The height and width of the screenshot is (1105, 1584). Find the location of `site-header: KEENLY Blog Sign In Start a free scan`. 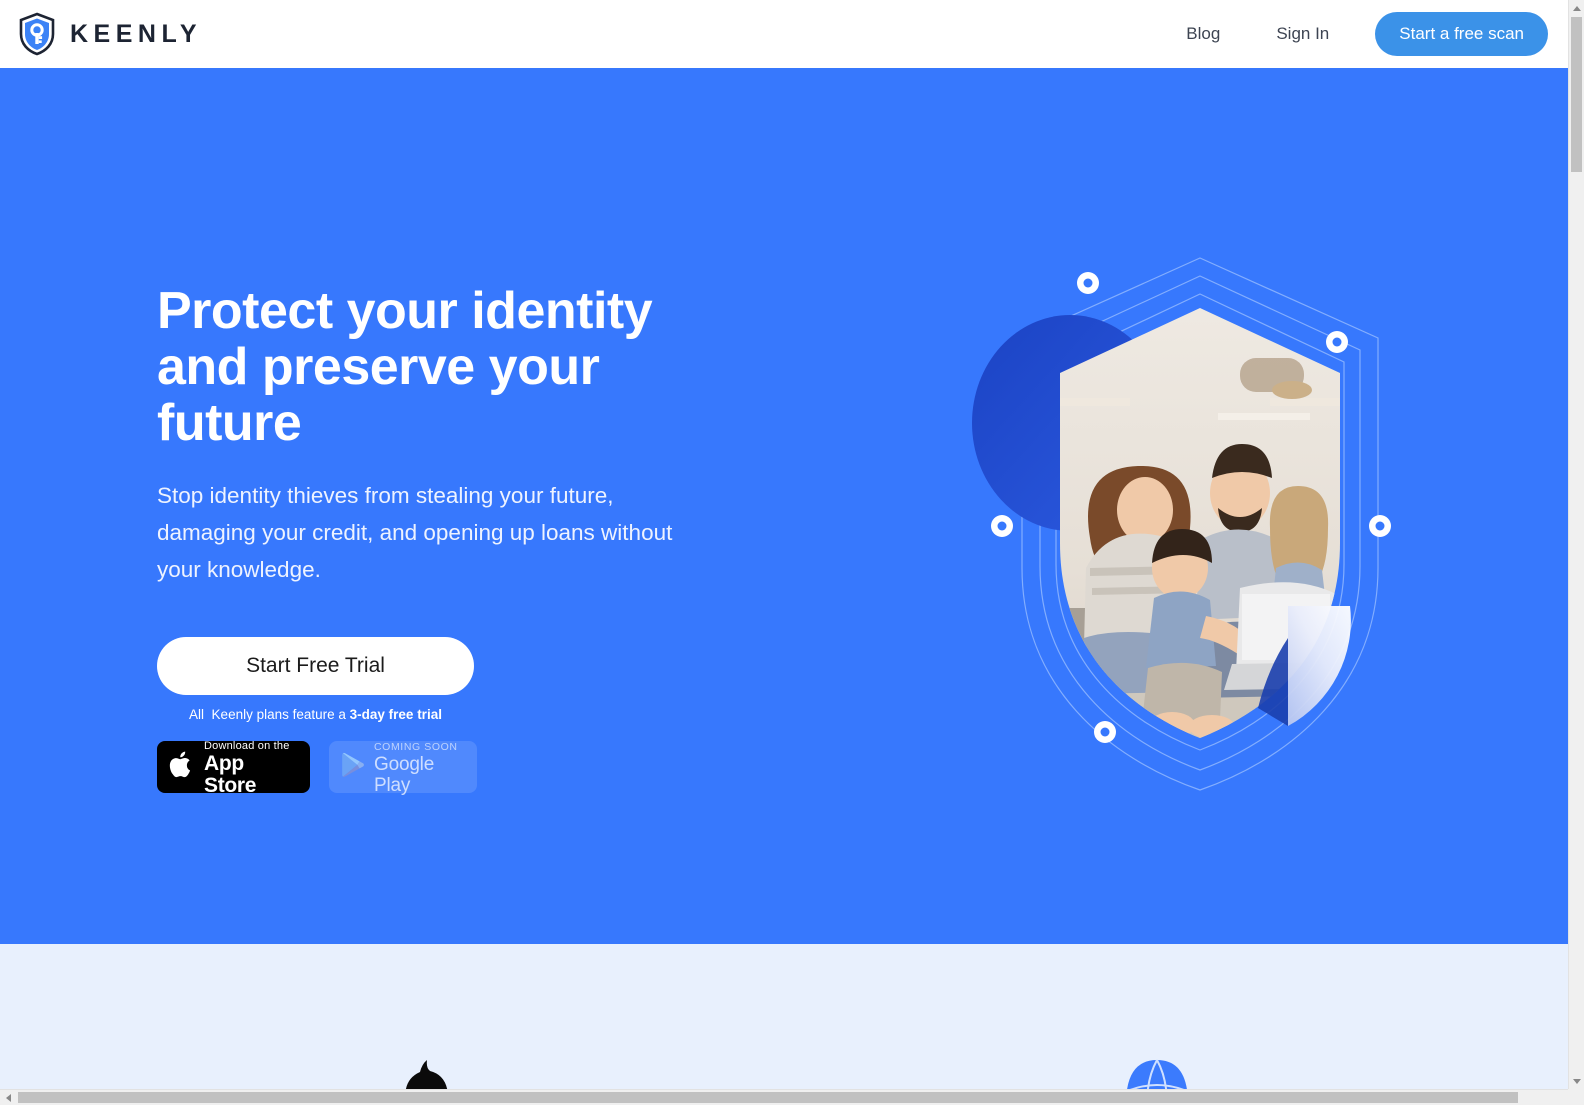

site-header: KEENLY Blog Sign In Start a free scan is located at coordinates (784, 34).